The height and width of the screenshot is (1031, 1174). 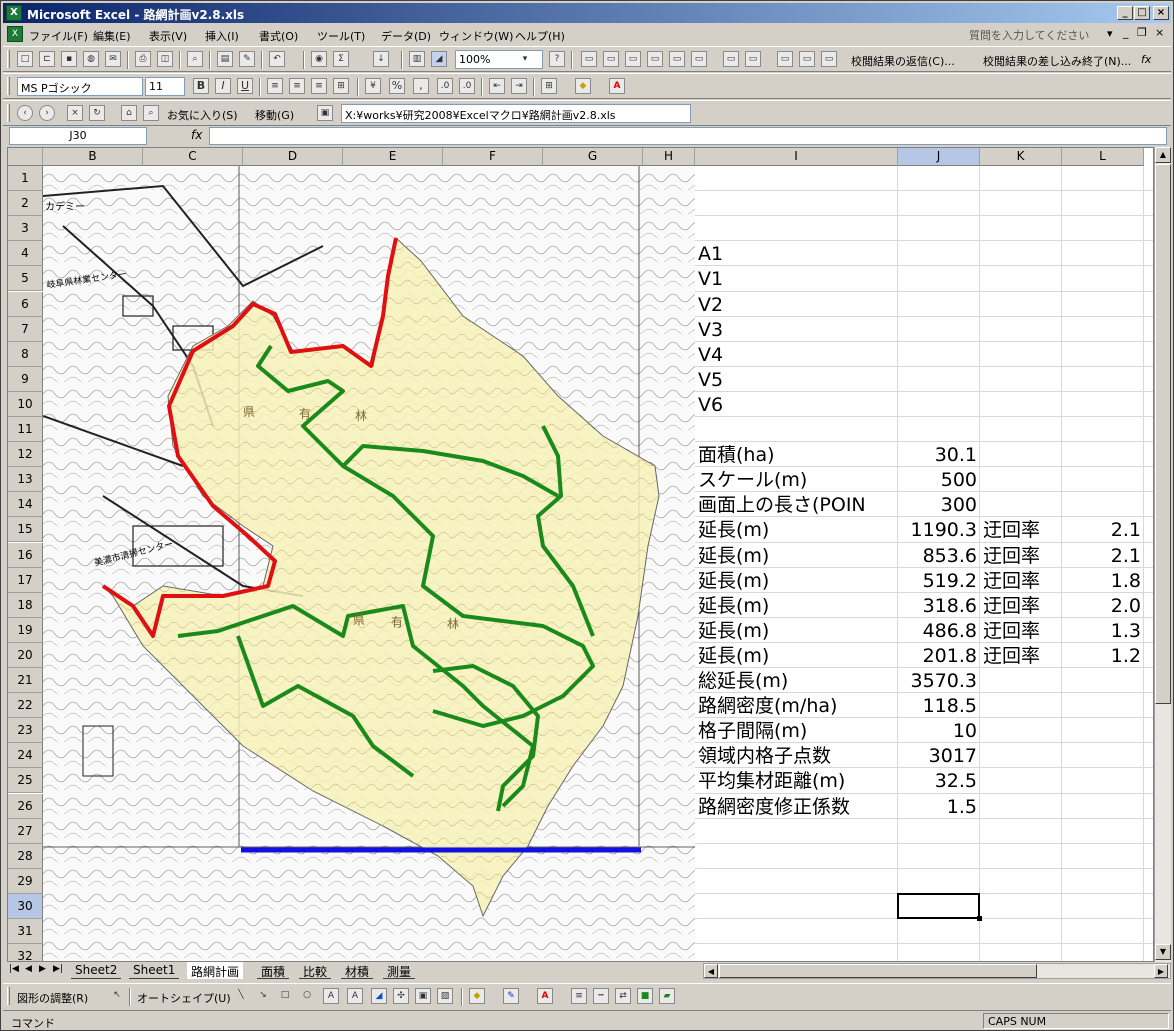 What do you see at coordinates (319, 86) in the screenshot?
I see `align-right-icon: ≡` at bounding box center [319, 86].